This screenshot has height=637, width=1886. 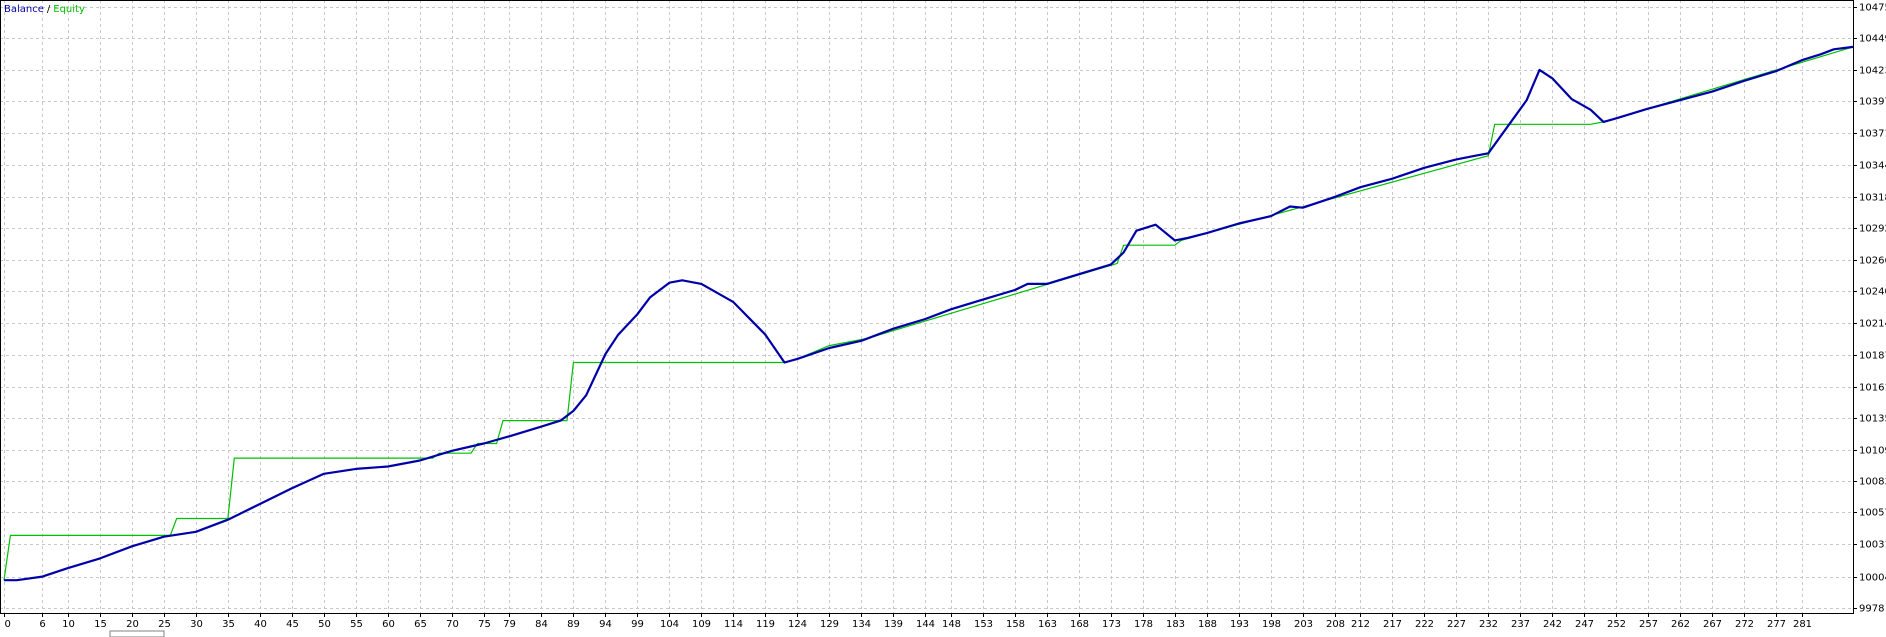 I want to click on x-tick-label: 134, so click(x=861, y=624).